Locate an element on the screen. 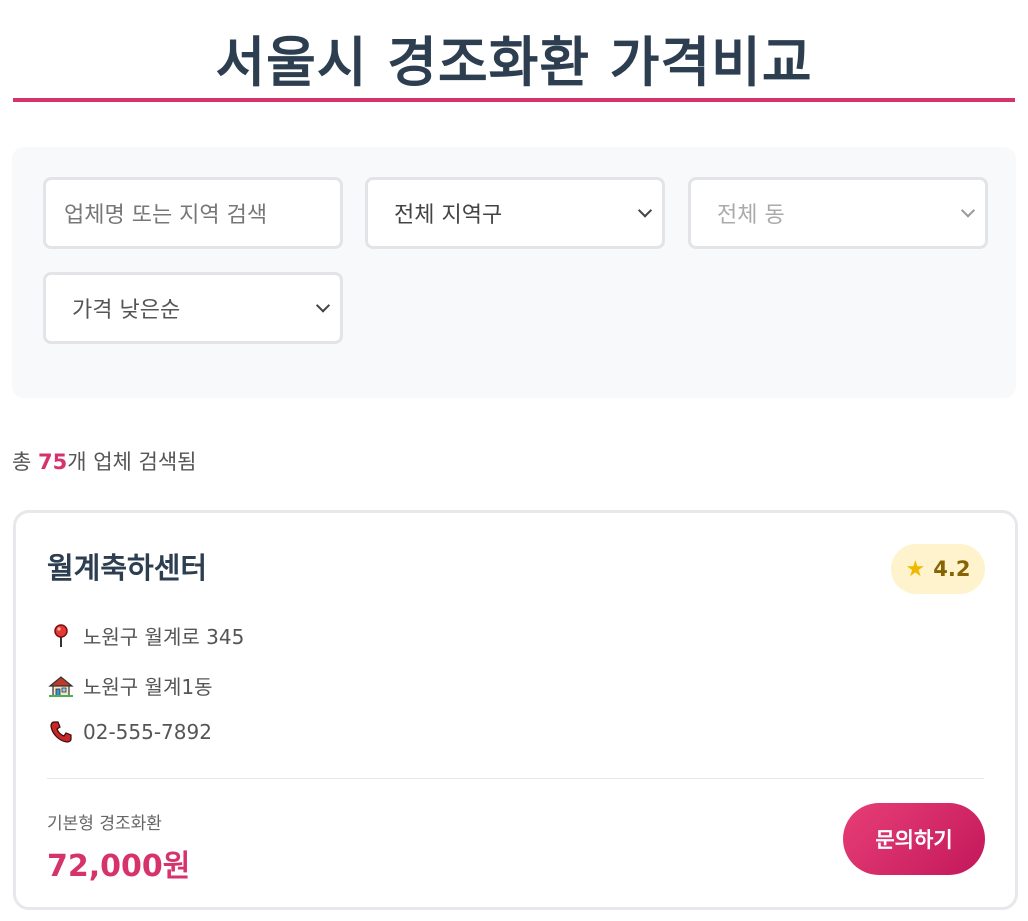  round-pushpin-icon is located at coordinates (61, 636).